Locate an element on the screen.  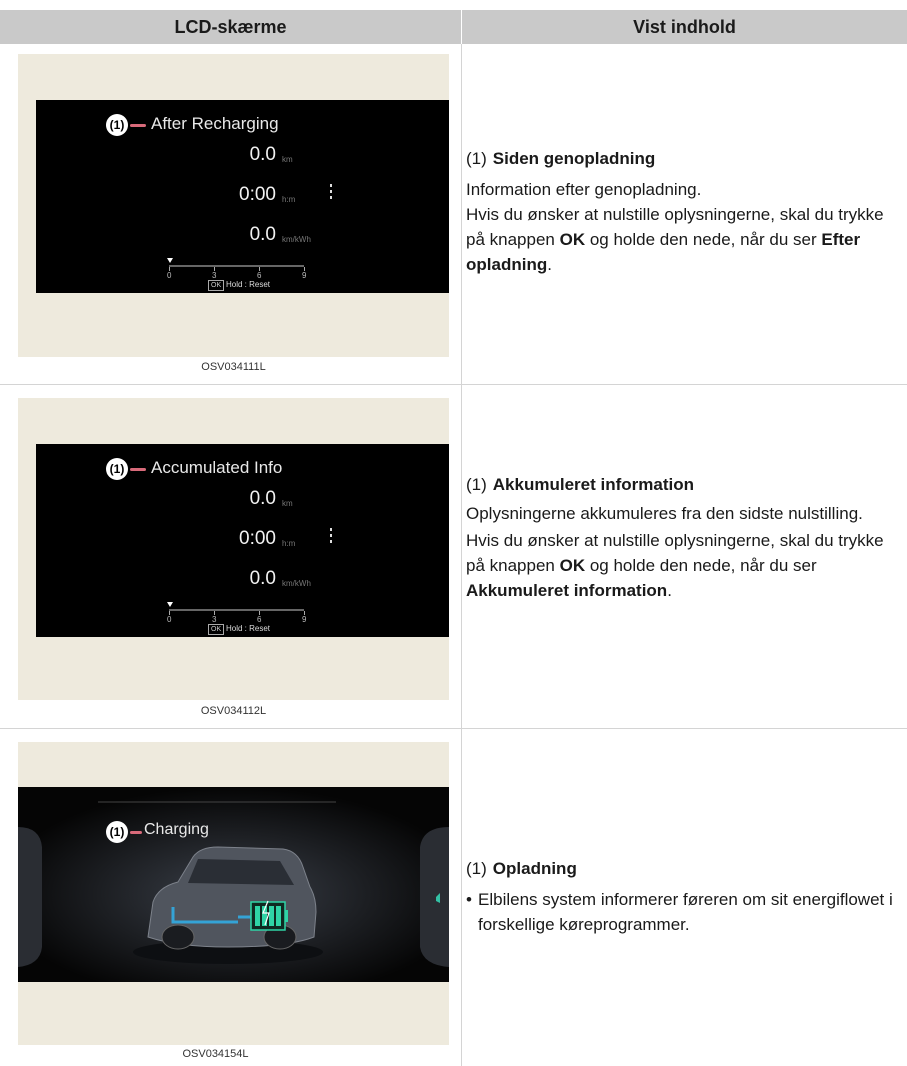
header-displayed-content: Vist indhold is located at coordinates (684, 27).